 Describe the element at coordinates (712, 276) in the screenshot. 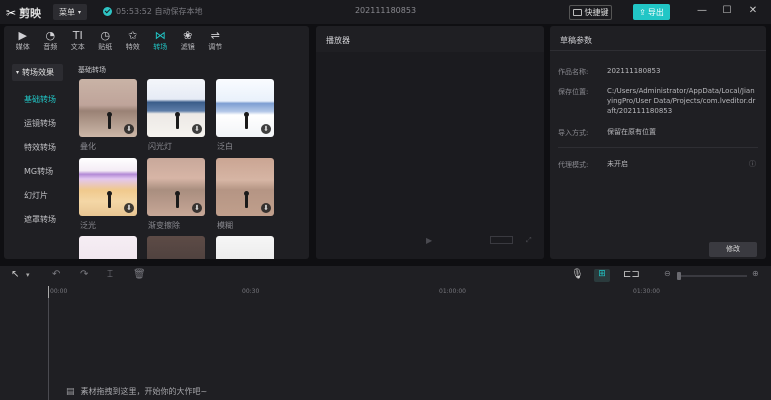

I see `zoom-slider` at that location.